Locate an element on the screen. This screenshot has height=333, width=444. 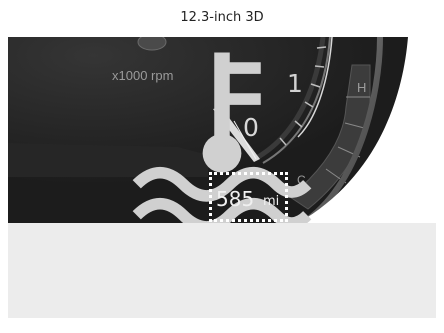
figure-caption: 12.3-inch 3D is located at coordinates (222, 17).